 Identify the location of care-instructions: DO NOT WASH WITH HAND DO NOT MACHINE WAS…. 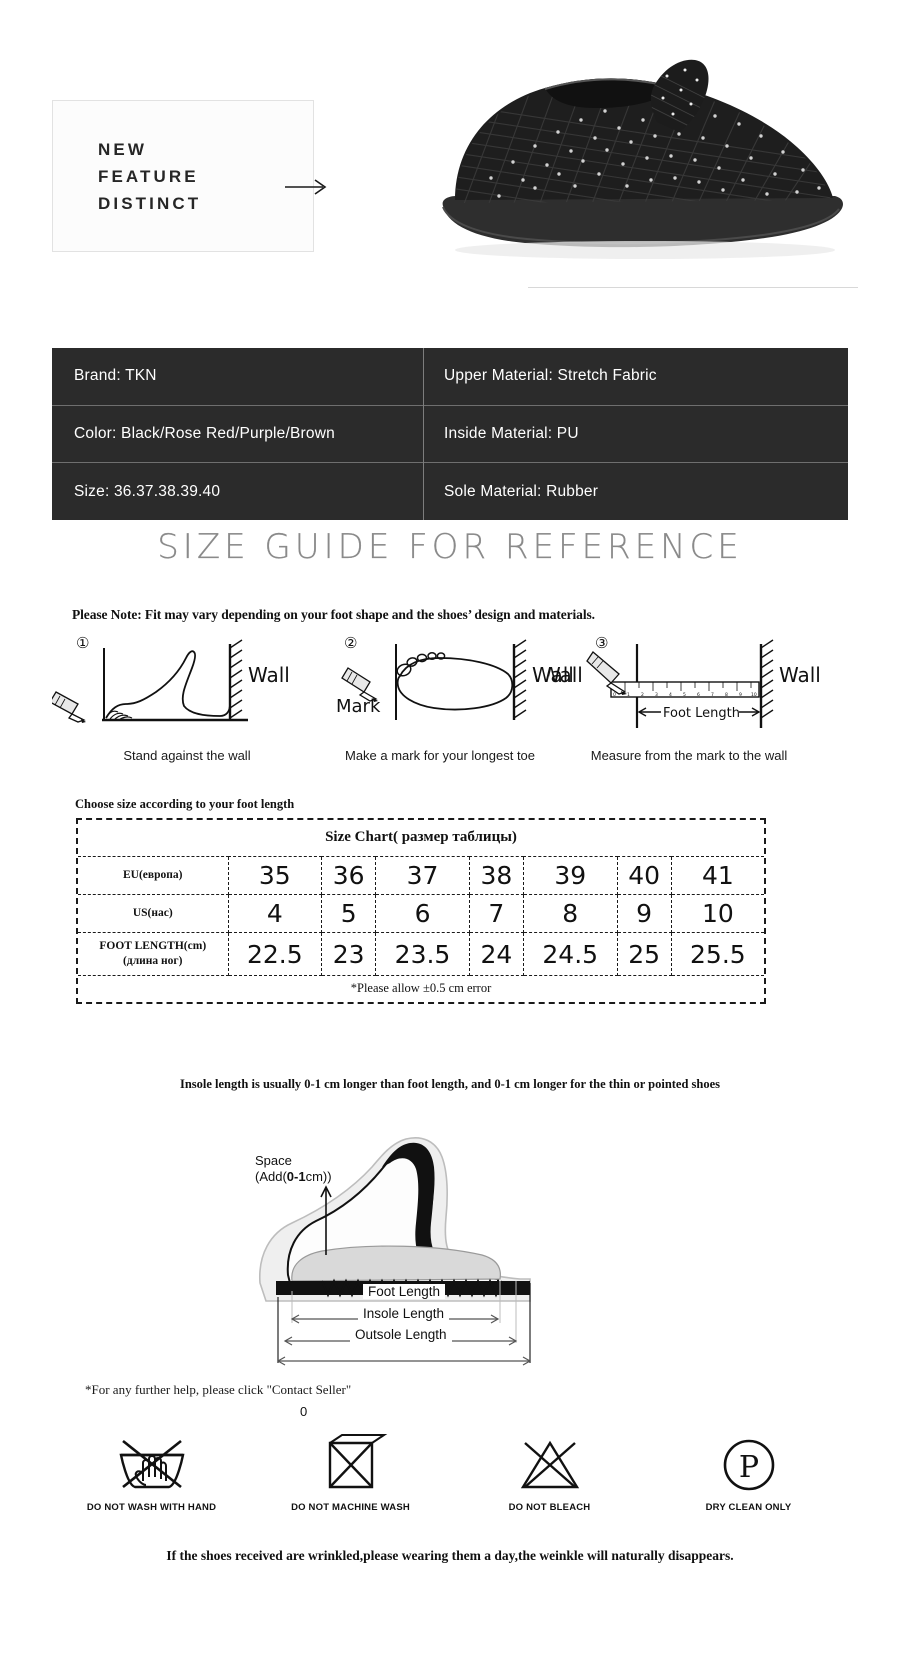
(450, 1485).